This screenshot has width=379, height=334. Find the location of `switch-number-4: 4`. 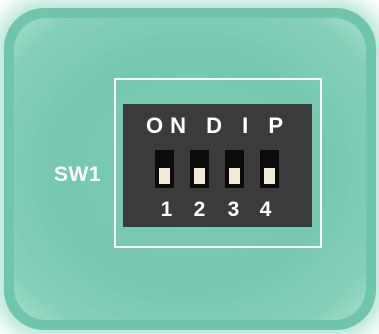

switch-number-4: 4 is located at coordinates (265, 209).